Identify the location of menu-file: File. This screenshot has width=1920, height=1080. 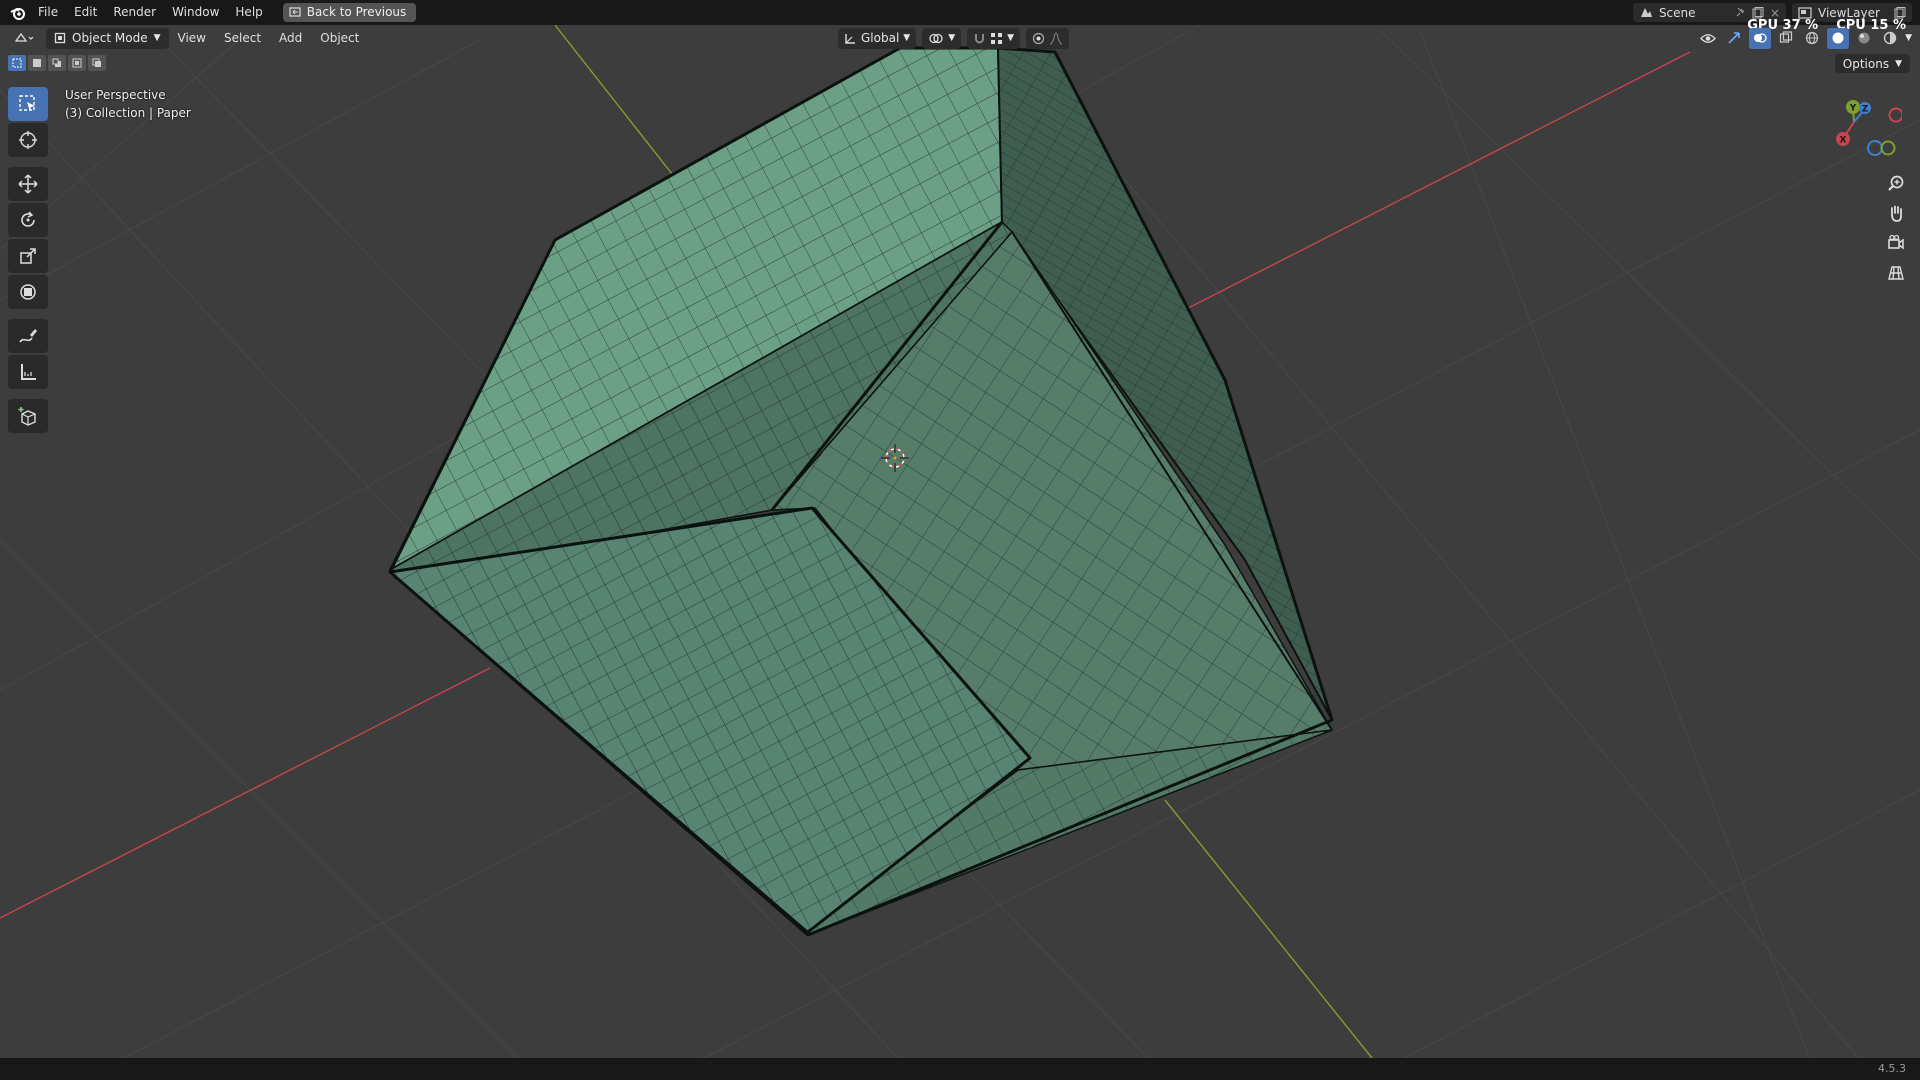
(48, 12).